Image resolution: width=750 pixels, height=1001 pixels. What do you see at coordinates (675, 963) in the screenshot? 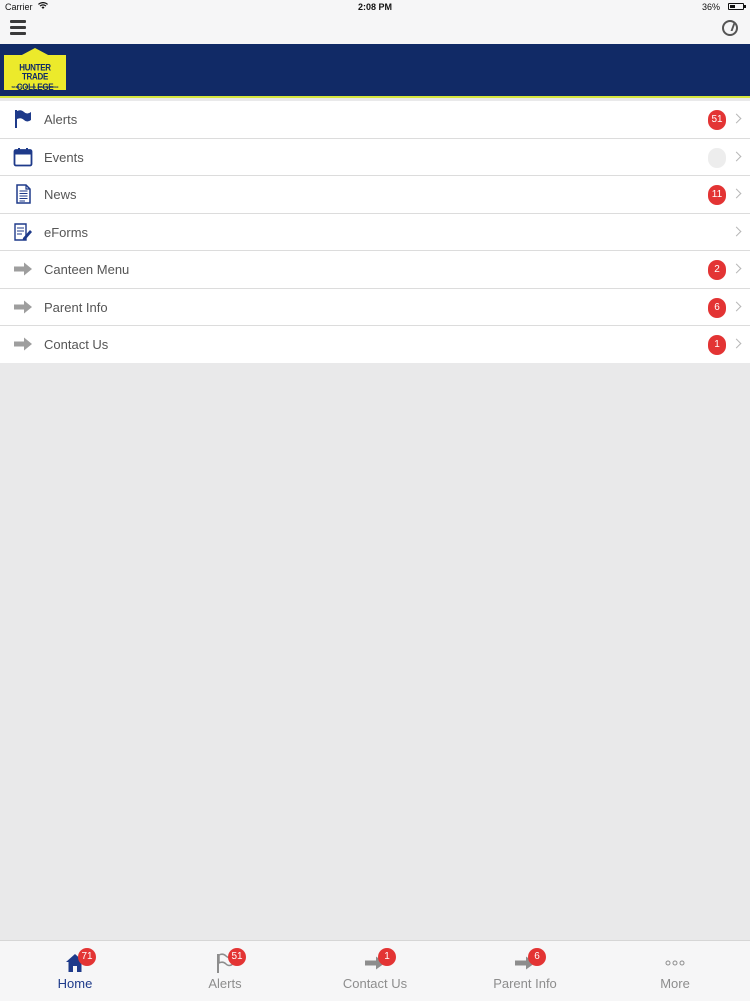
I see `more-dots-icon` at bounding box center [675, 963].